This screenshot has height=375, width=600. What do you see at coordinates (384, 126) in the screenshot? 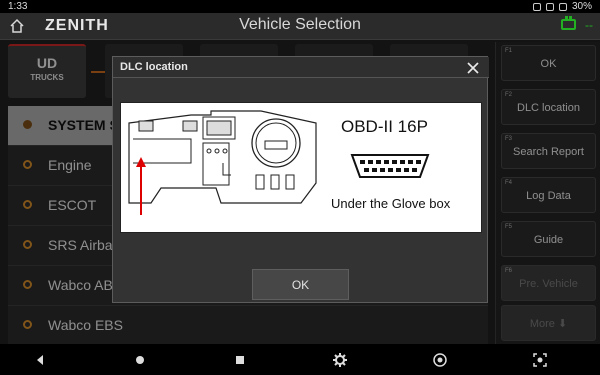
I see `obd-title: OBD-II 16P` at bounding box center [384, 126].